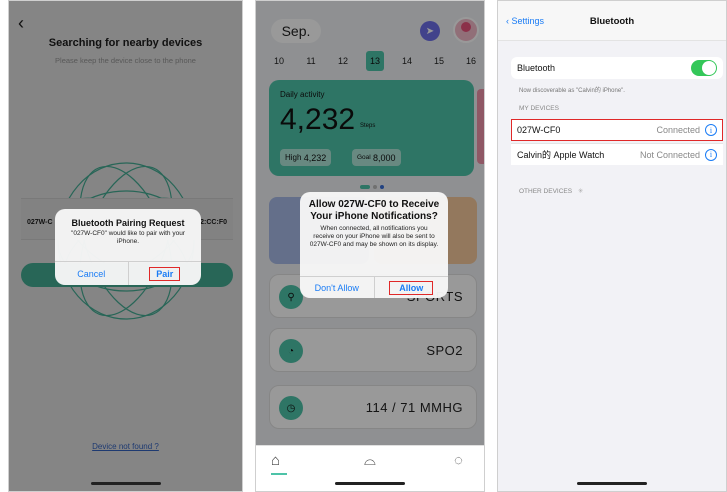  I want to click on other-devices-label: OTHER DEVICES, so click(546, 191).